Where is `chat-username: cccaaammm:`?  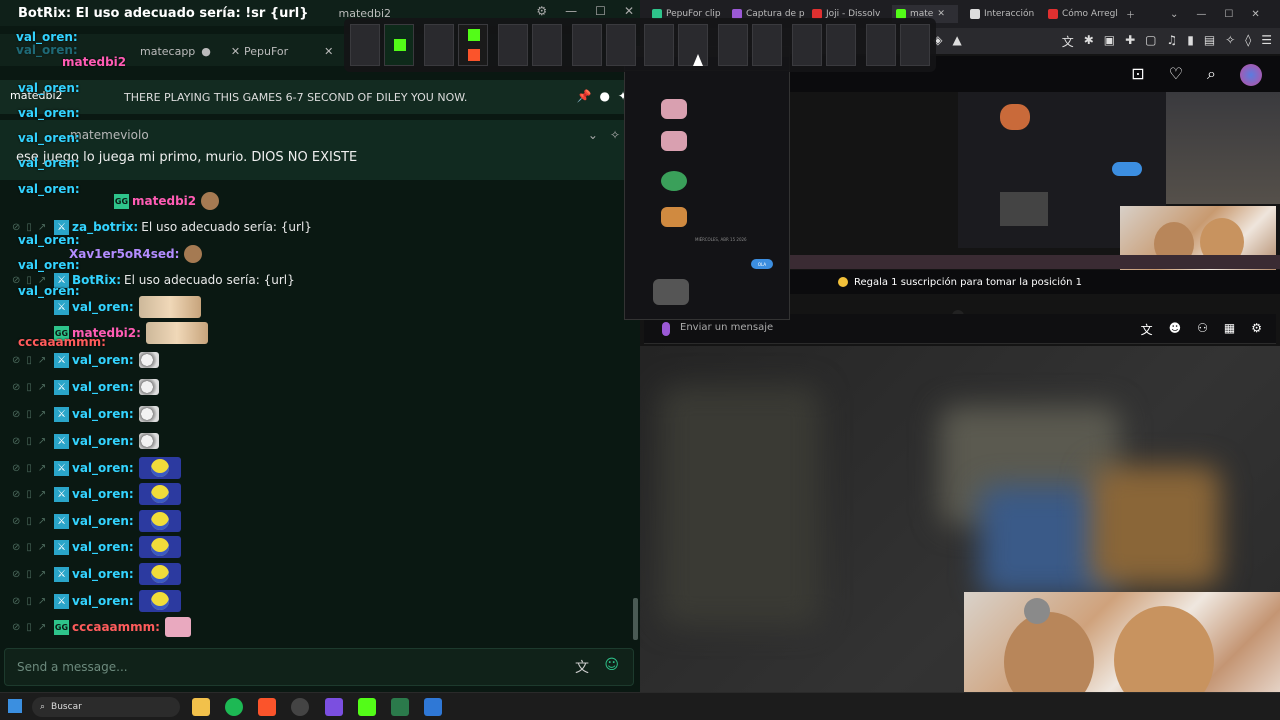
chat-username: cccaaammm: is located at coordinates (116, 627).